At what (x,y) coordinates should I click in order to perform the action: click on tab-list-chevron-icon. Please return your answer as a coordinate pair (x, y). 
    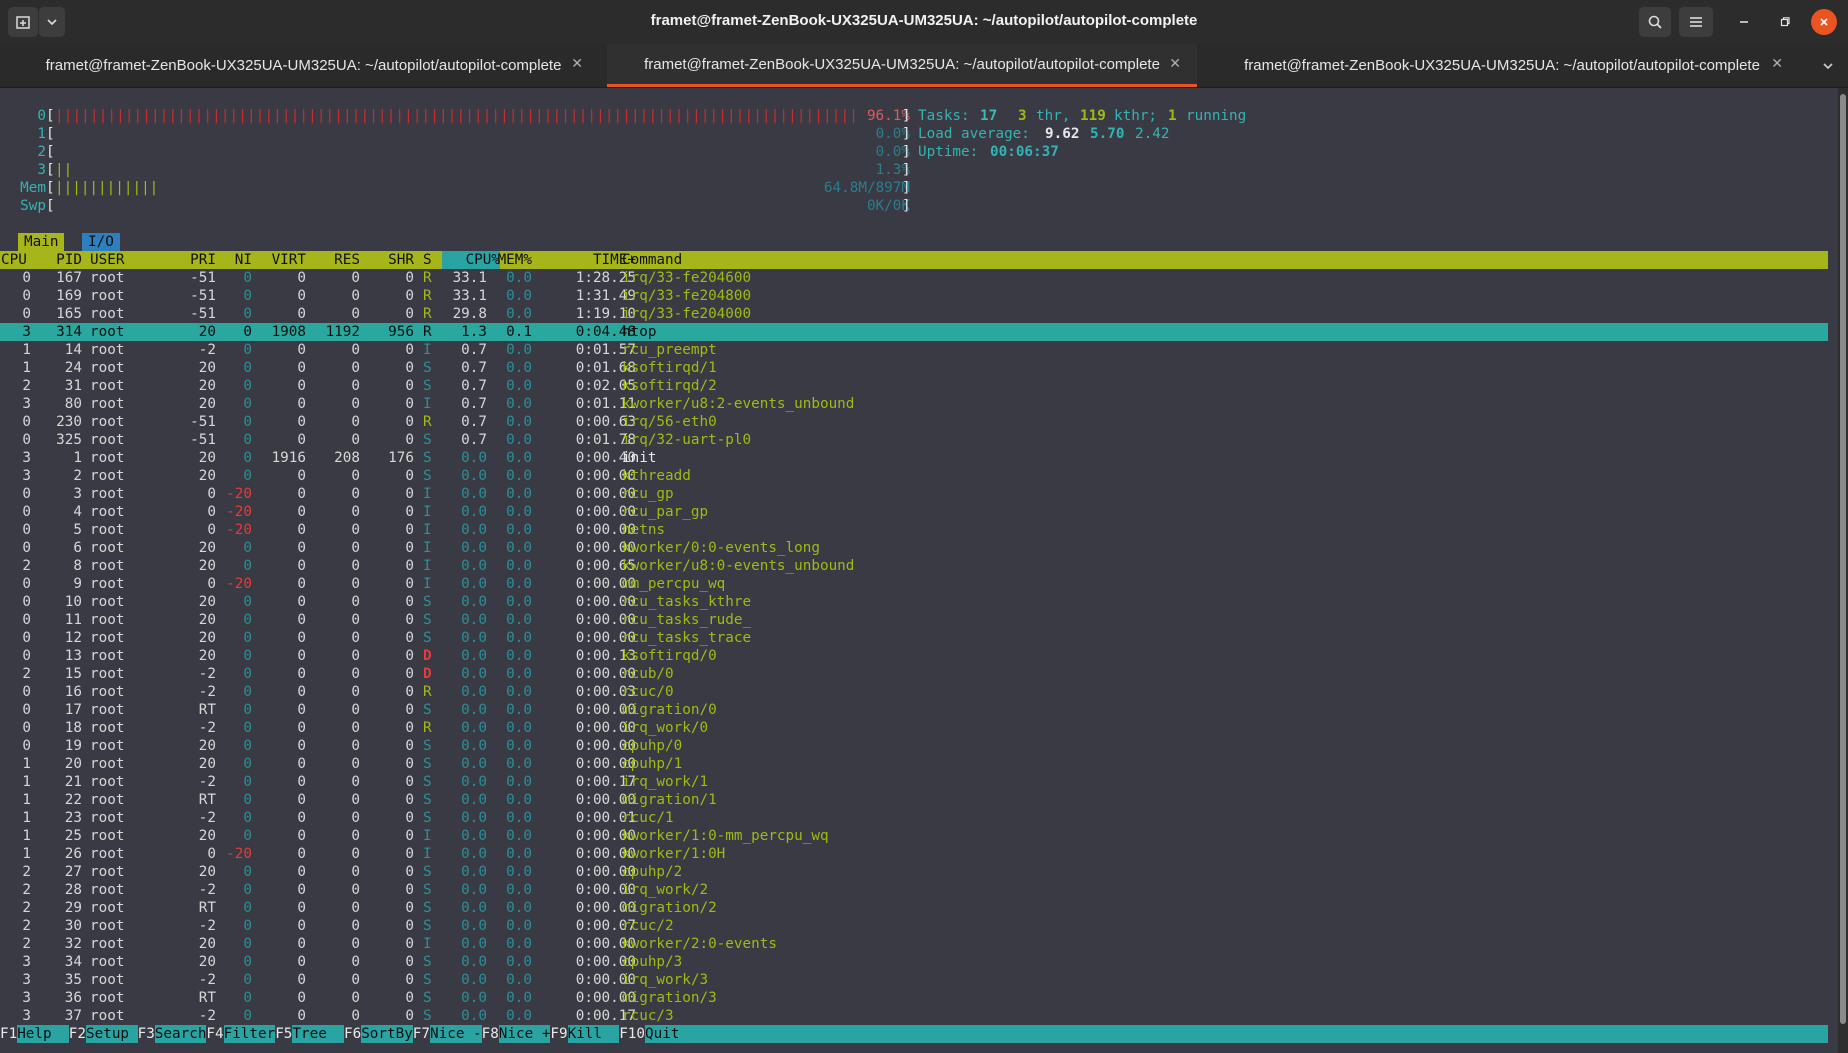
    Looking at the image, I should click on (1828, 65).